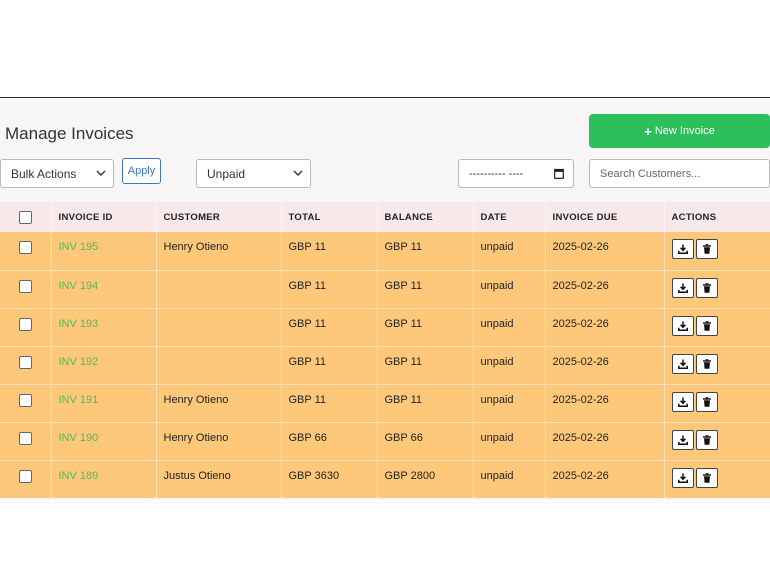  Describe the element at coordinates (219, 326) in the screenshot. I see `customer-cell` at that location.